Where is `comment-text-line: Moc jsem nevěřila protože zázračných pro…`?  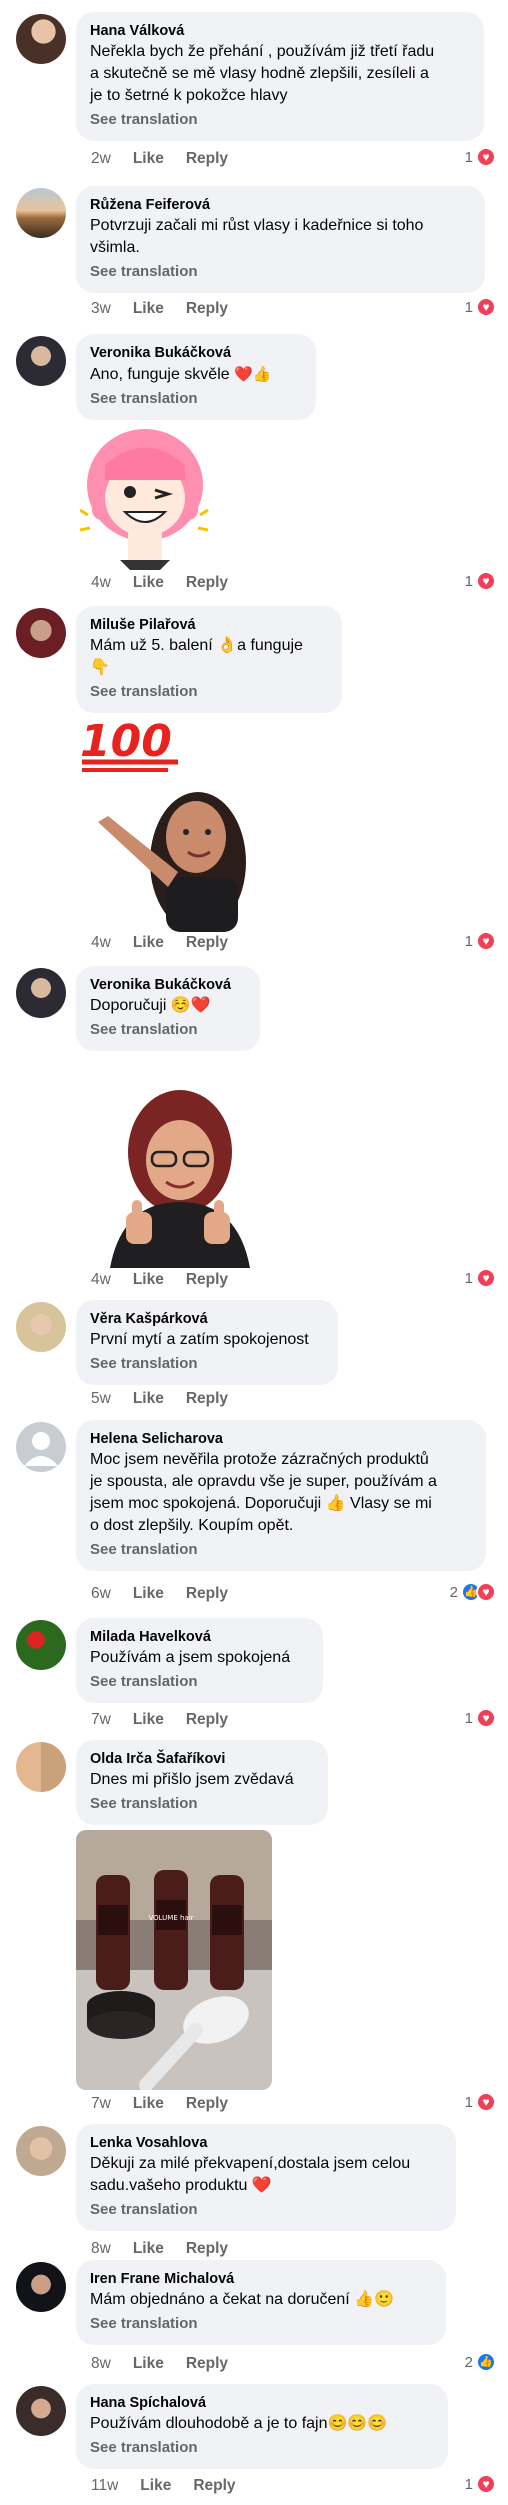
comment-text-line: Moc jsem nevěřila protože zázračných pro… is located at coordinates (259, 1459).